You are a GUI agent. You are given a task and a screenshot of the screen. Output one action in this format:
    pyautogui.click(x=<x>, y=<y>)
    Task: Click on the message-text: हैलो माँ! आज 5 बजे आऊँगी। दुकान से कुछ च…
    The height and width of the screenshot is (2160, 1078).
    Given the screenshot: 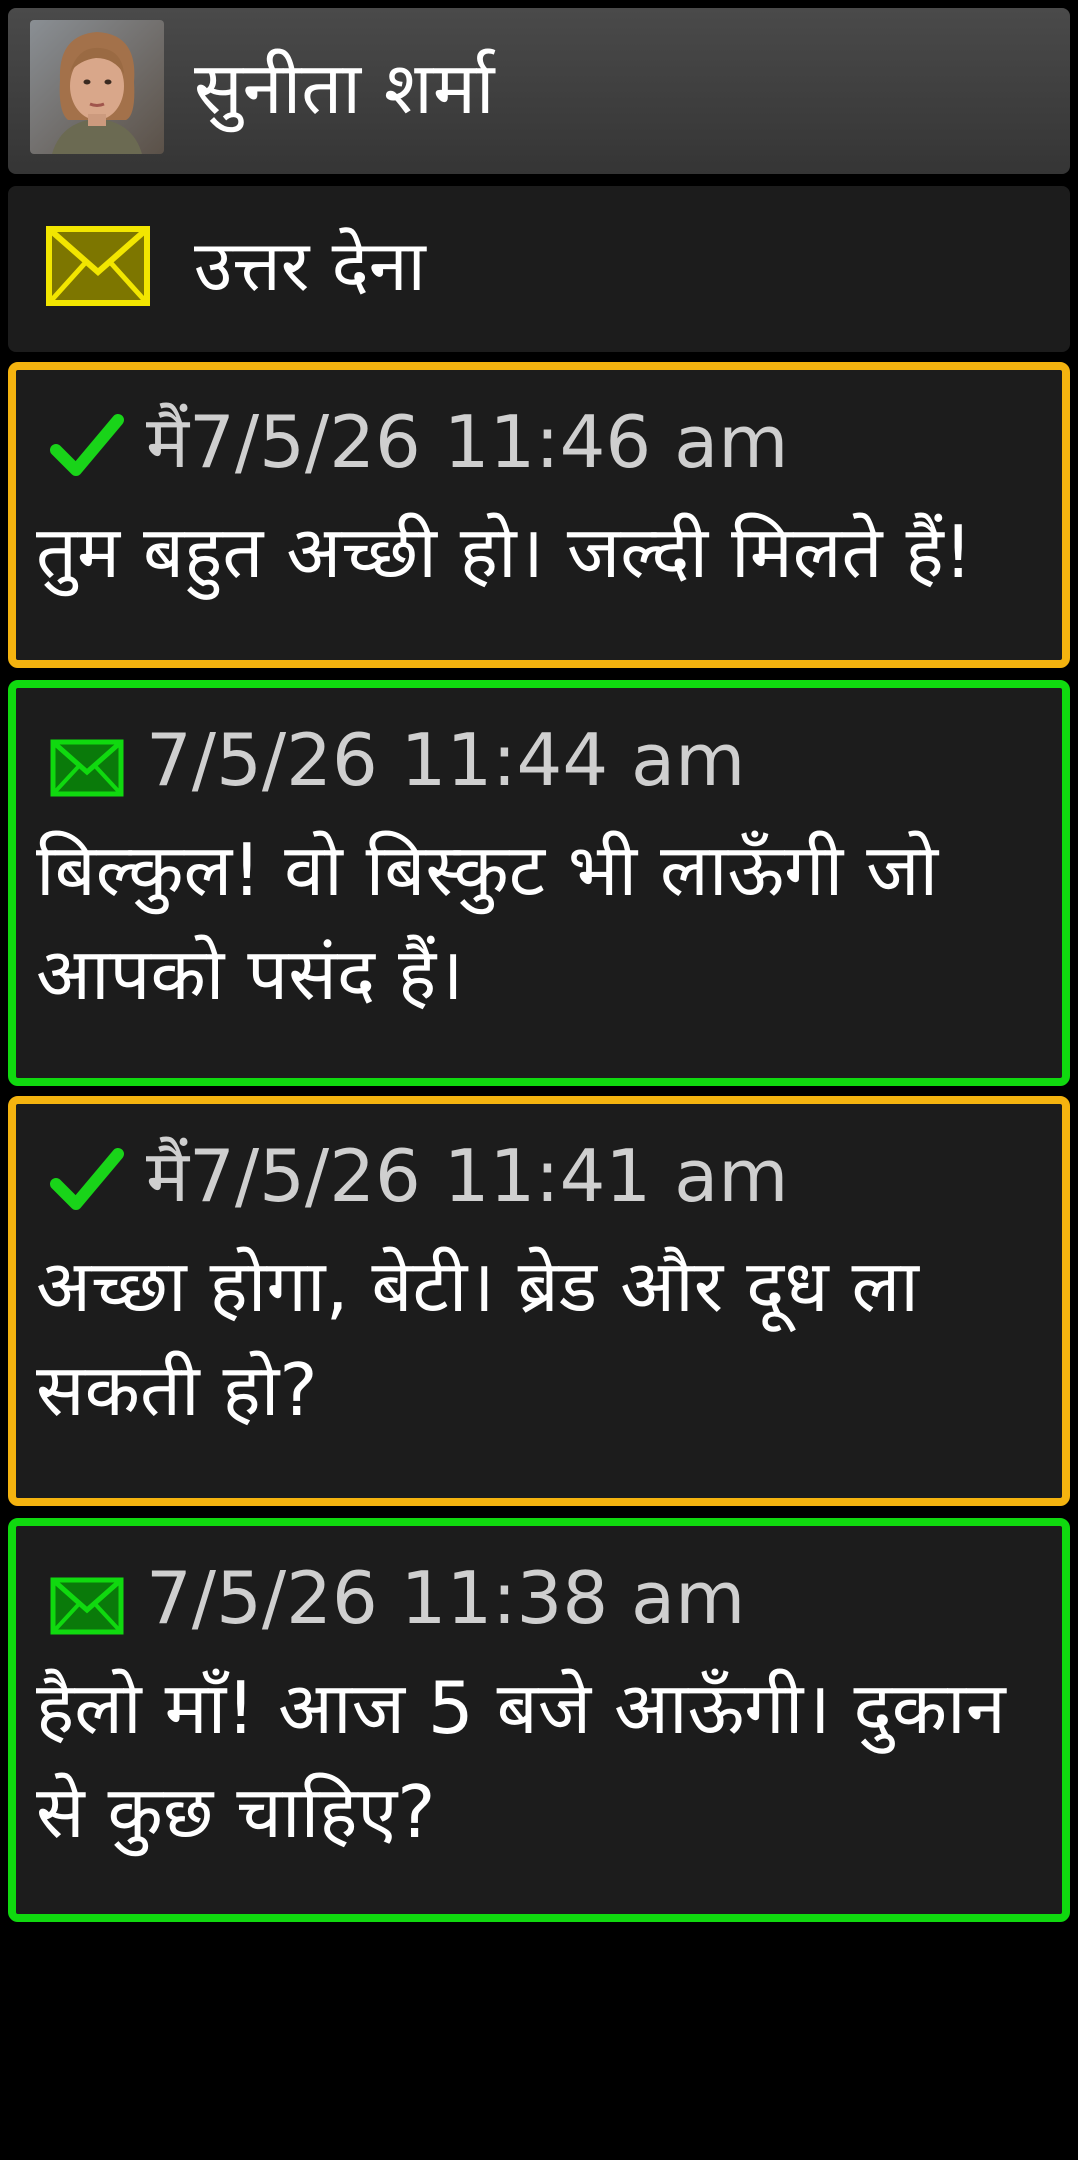 What is the action you would take?
    pyautogui.click(x=521, y=1760)
    